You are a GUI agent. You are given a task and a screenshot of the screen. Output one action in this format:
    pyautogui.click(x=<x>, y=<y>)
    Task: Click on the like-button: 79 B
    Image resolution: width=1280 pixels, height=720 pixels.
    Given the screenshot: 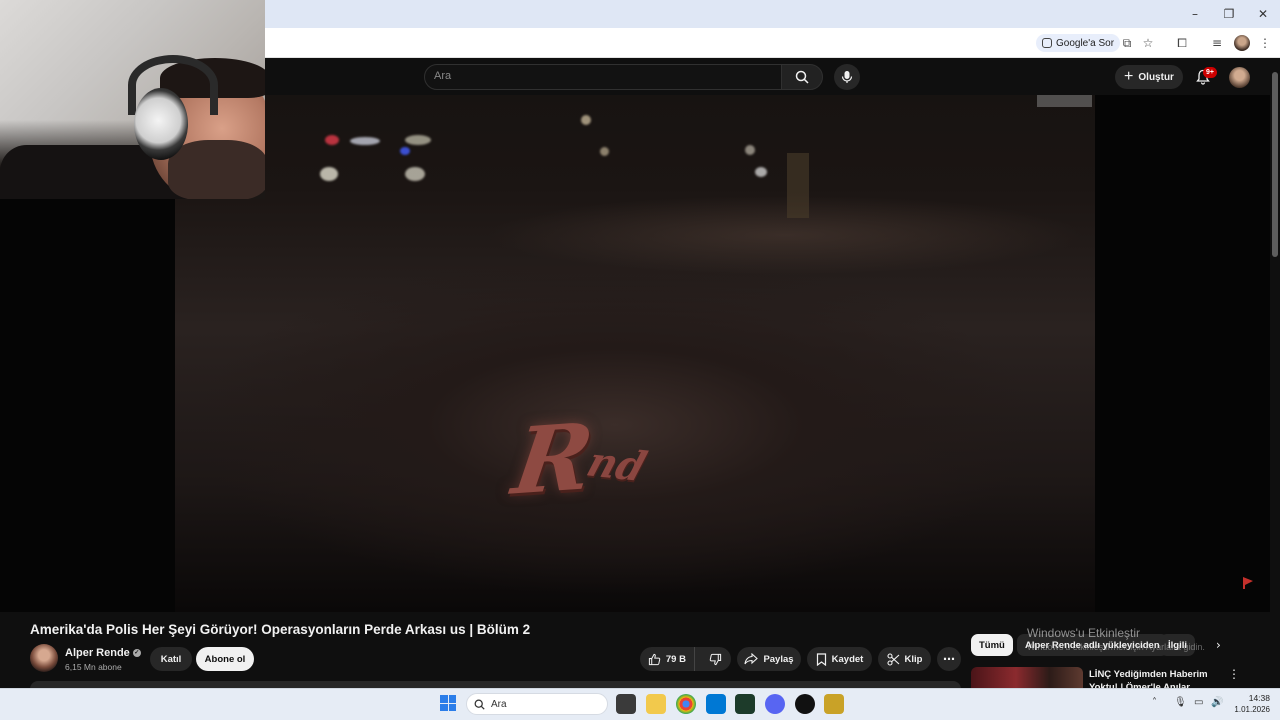 What is the action you would take?
    pyautogui.click(x=667, y=659)
    